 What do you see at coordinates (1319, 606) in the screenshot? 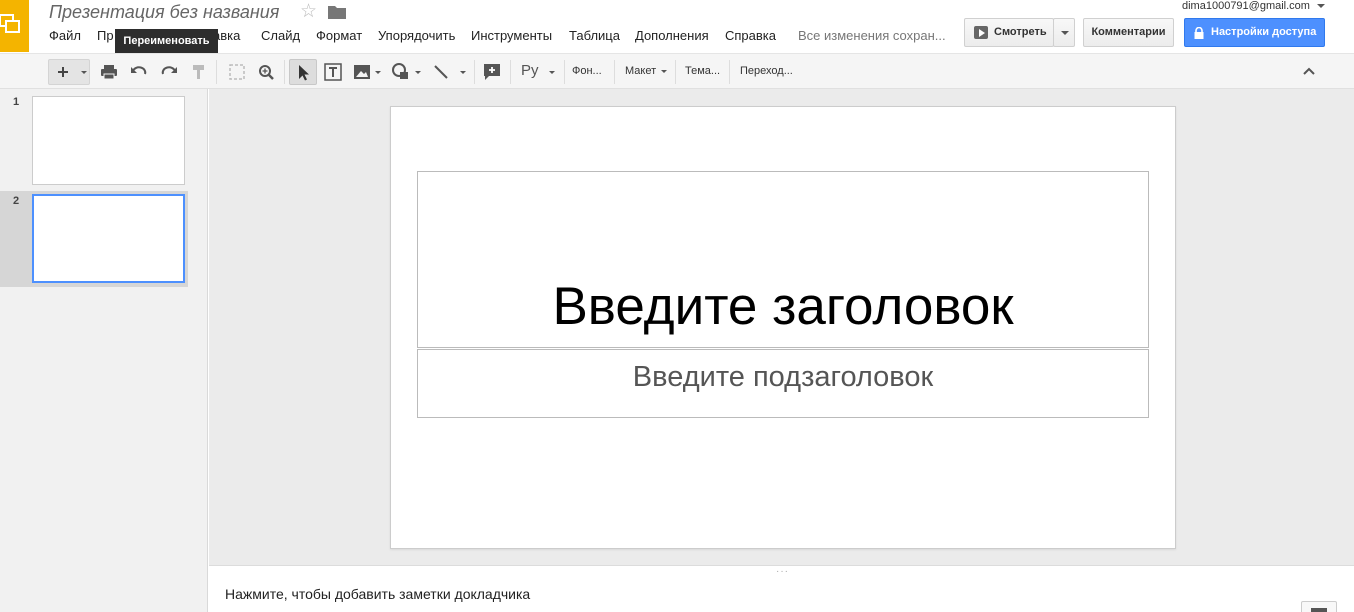
I see `notes-toggle-button` at bounding box center [1319, 606].